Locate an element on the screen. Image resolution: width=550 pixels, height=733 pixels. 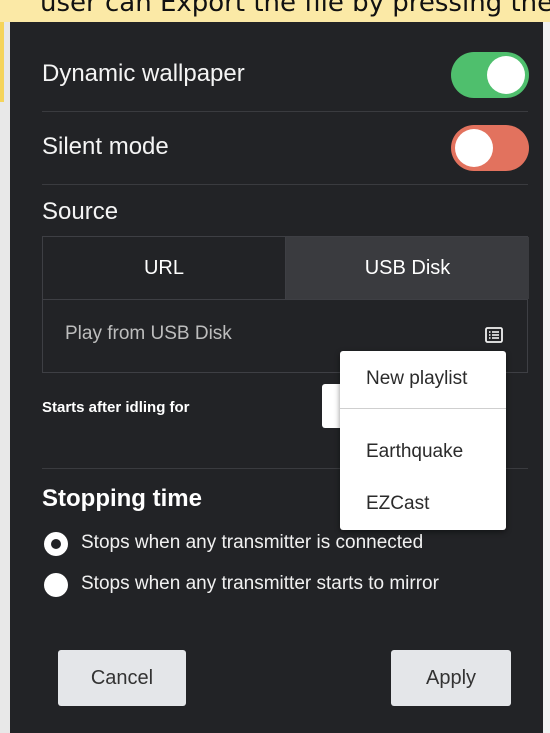
source-title: Source is located at coordinates (80, 211).